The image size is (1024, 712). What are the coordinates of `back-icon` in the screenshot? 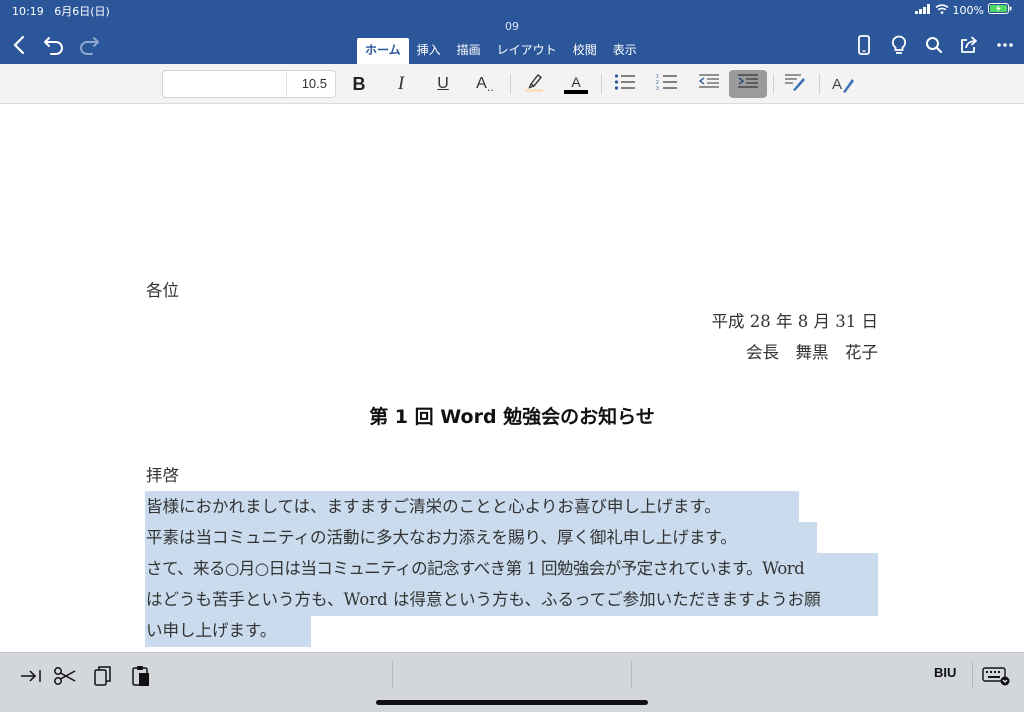 It's located at (19, 45).